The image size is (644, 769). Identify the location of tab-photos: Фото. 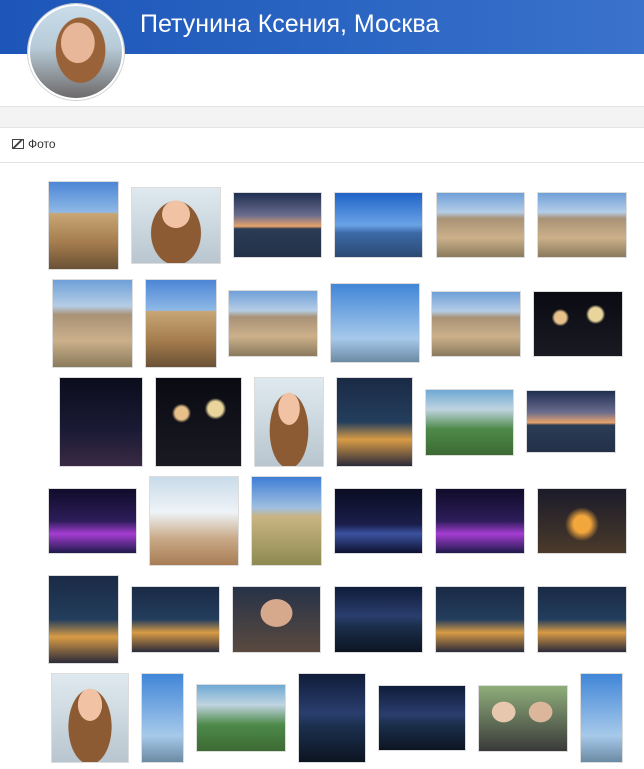
(34, 144).